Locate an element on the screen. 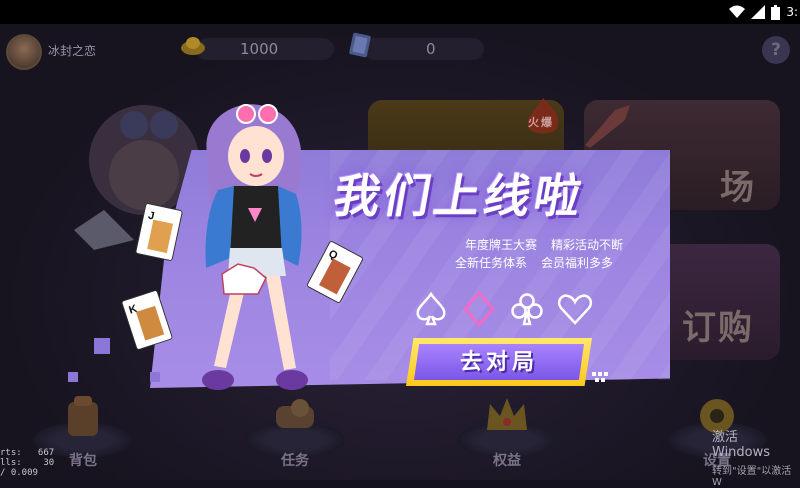  avatar is located at coordinates (24, 52).